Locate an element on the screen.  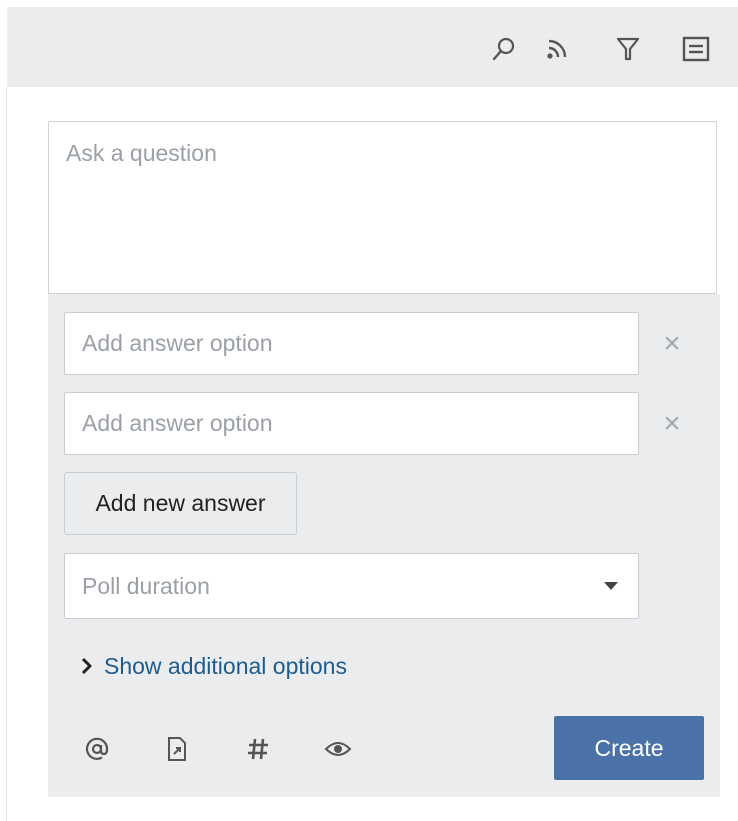
add-new-answer-button: Add new answer is located at coordinates (180, 503).